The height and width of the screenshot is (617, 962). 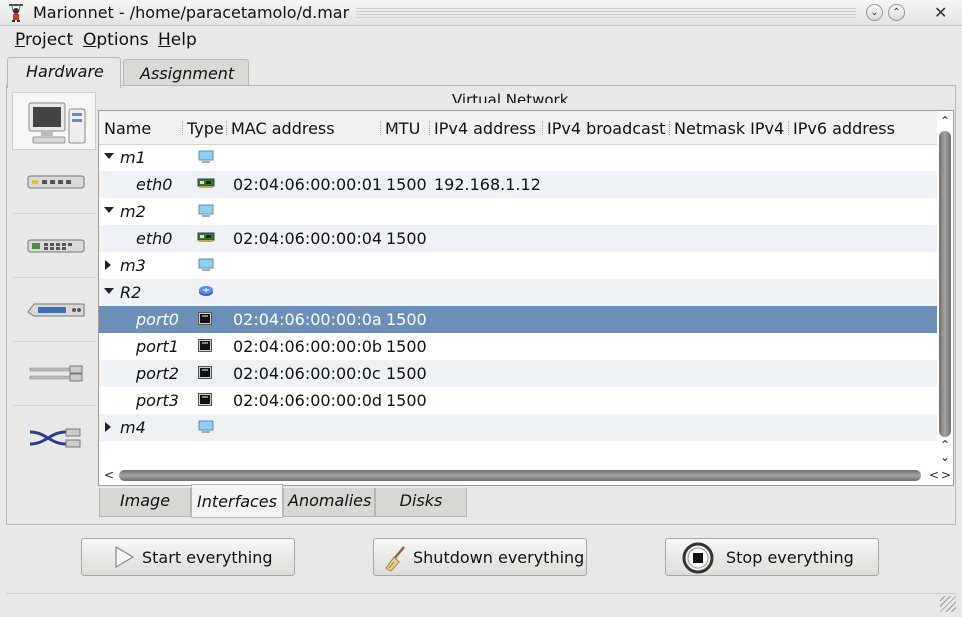 I want to click on palette-computer, so click(x=54, y=121).